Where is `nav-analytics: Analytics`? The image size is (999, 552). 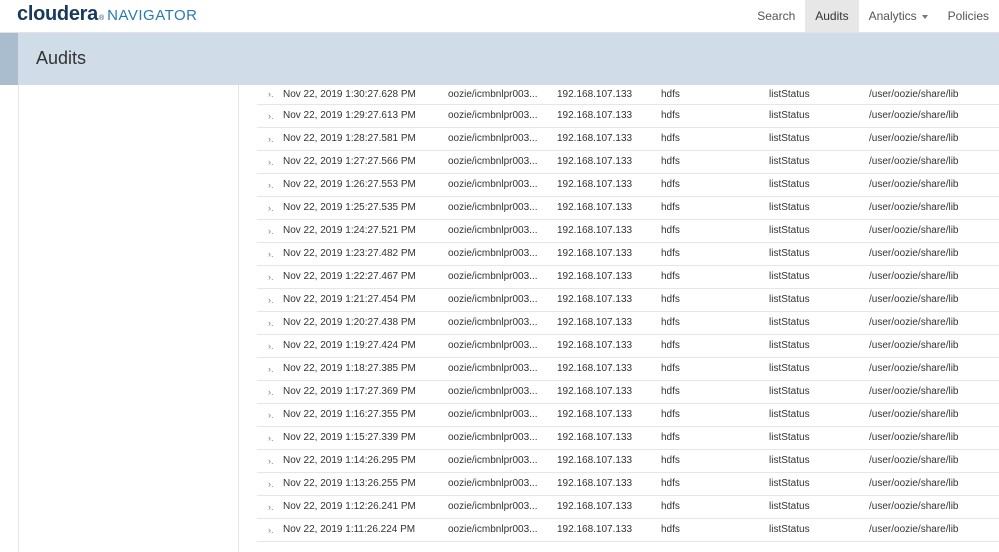
nav-analytics: Analytics is located at coordinates (898, 16).